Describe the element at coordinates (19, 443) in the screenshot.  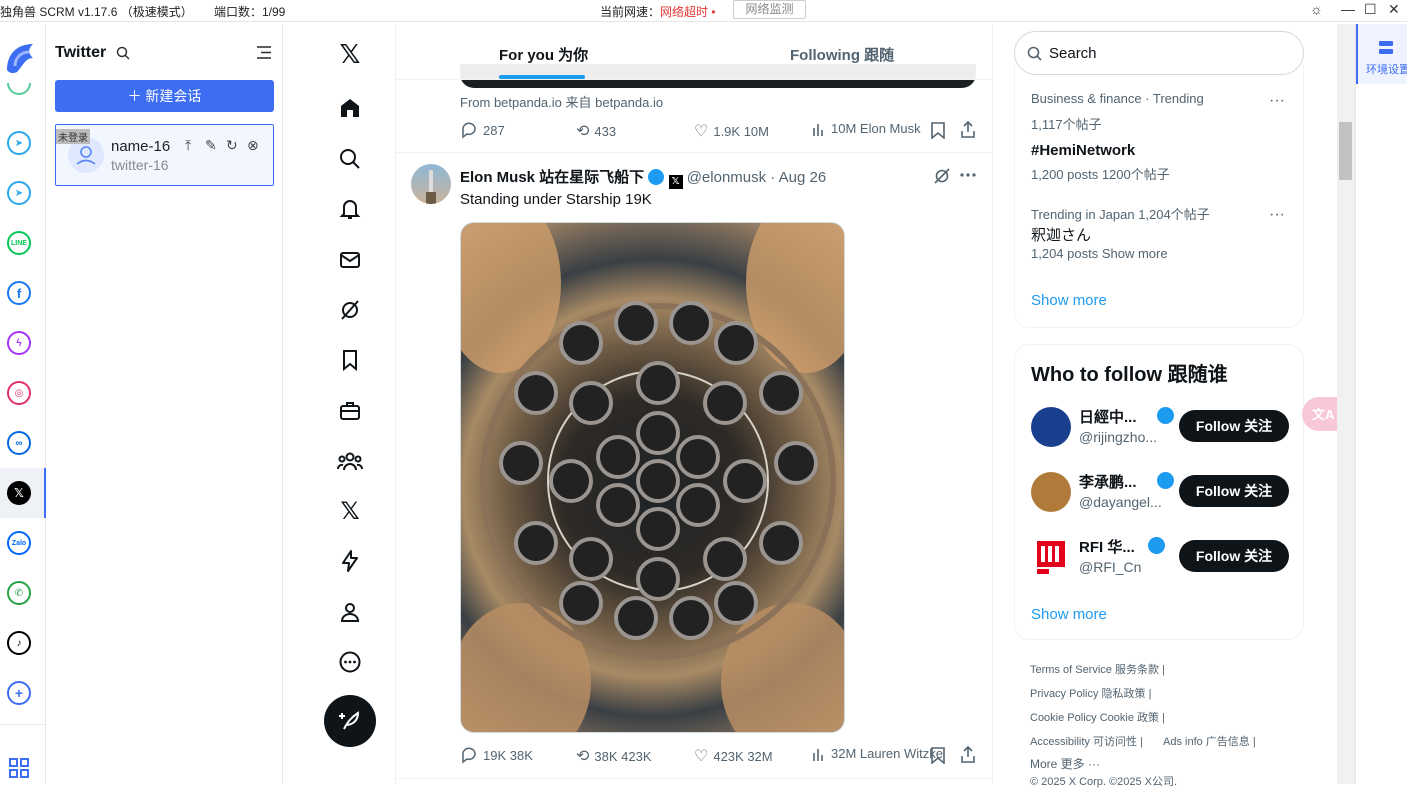
I see `meta-icon: ∞` at that location.